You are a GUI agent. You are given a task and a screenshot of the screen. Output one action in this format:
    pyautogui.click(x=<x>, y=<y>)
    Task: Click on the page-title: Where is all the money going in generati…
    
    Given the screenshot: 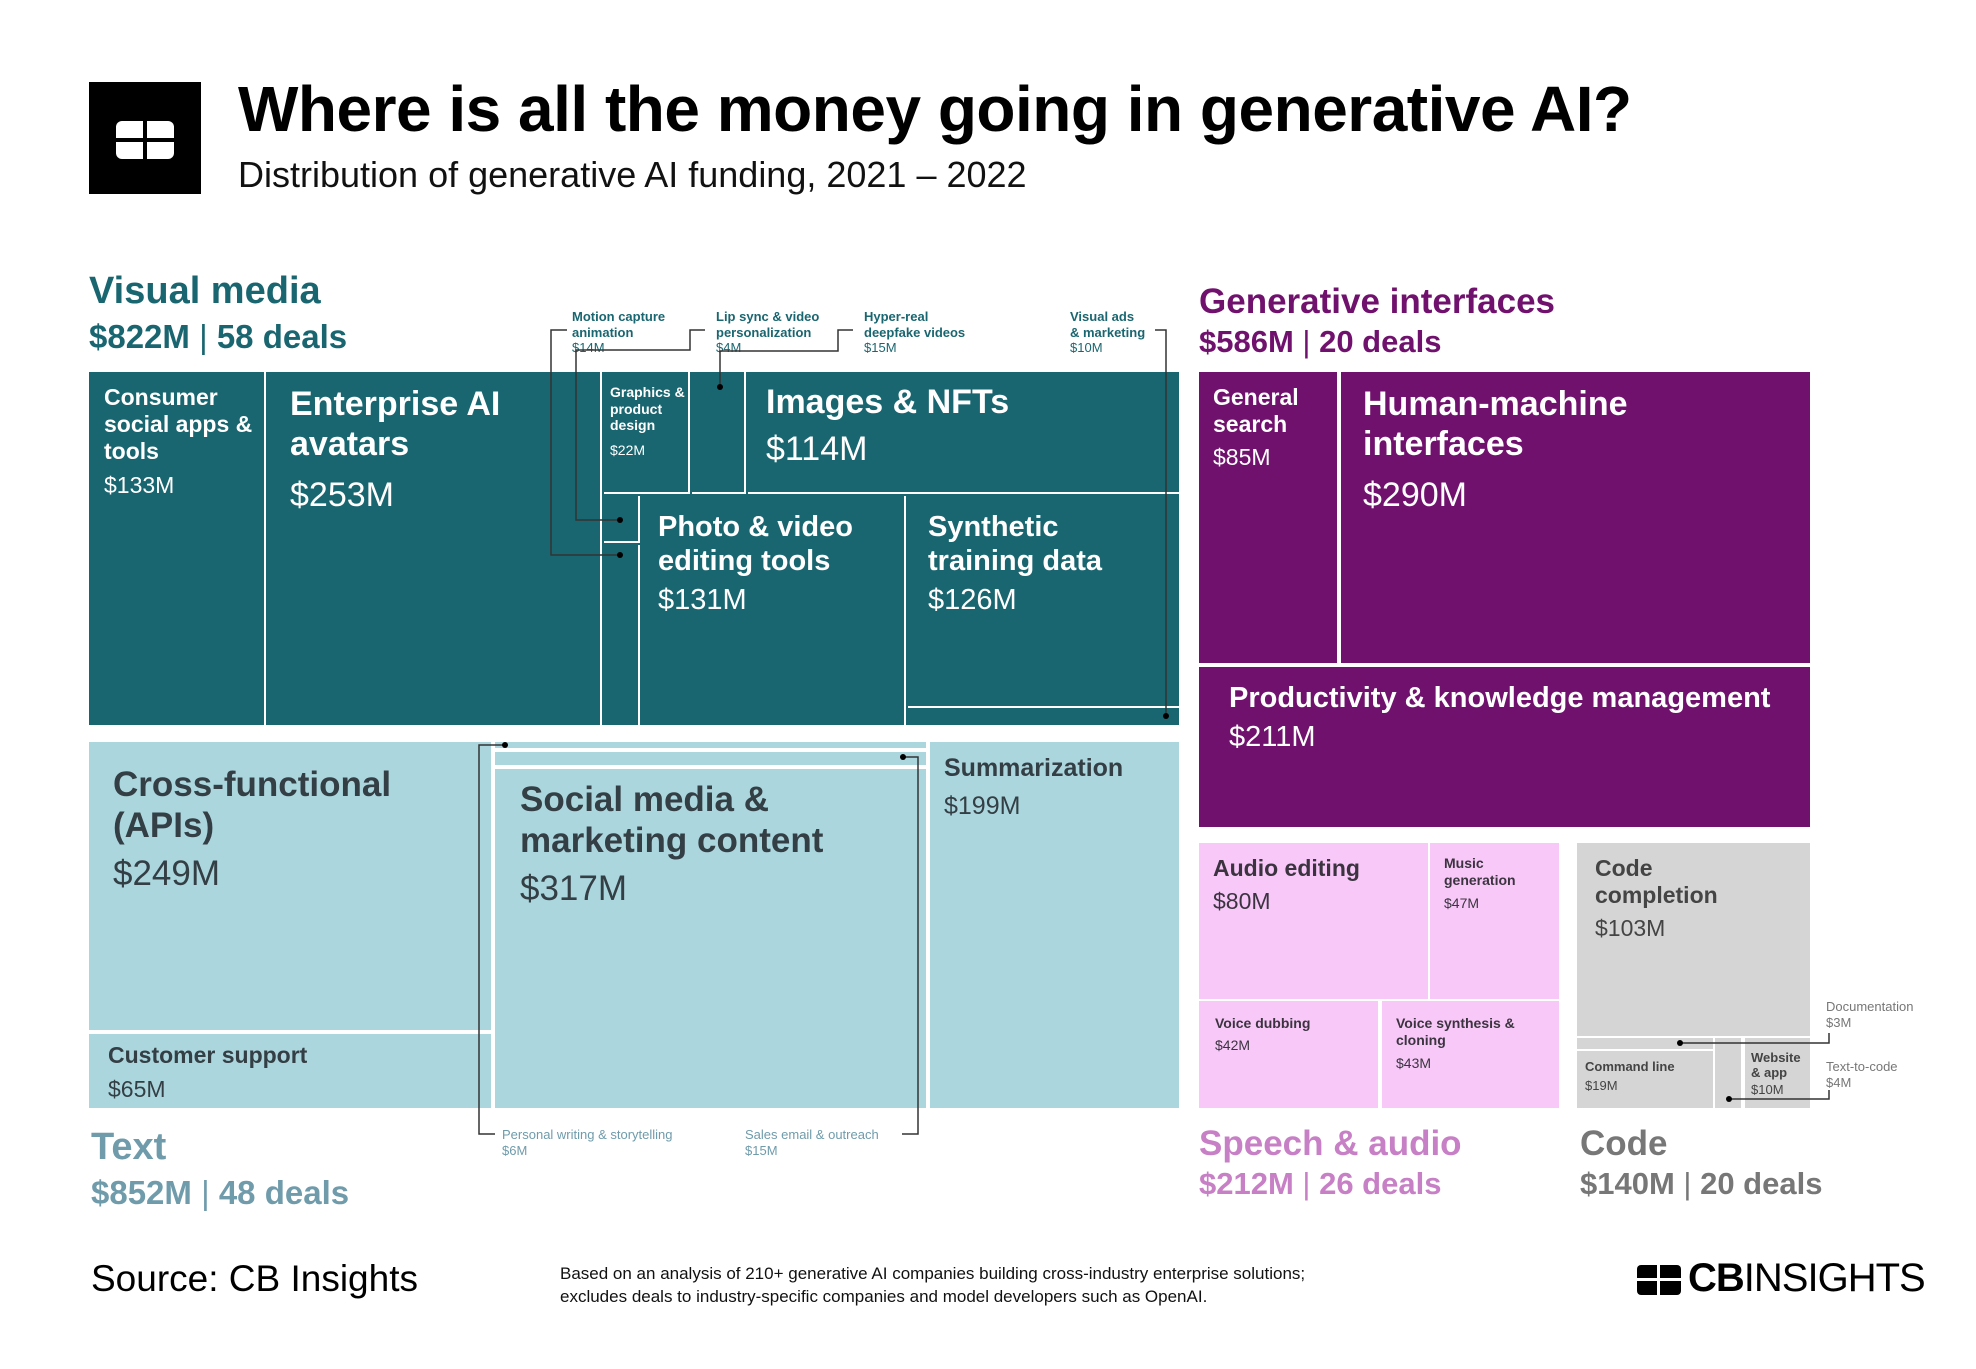 What is the action you would take?
    pyautogui.click(x=935, y=109)
    